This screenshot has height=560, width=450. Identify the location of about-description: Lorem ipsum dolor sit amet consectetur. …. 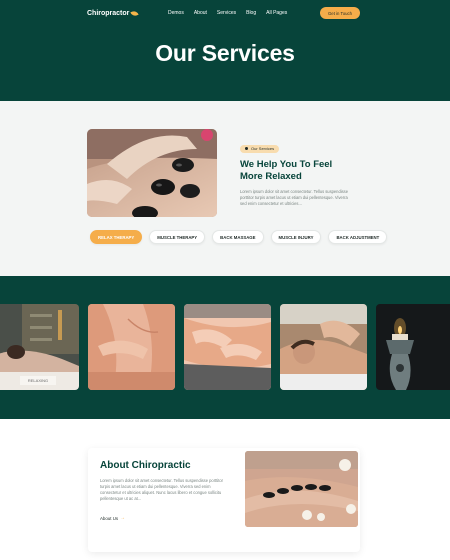
(162, 489).